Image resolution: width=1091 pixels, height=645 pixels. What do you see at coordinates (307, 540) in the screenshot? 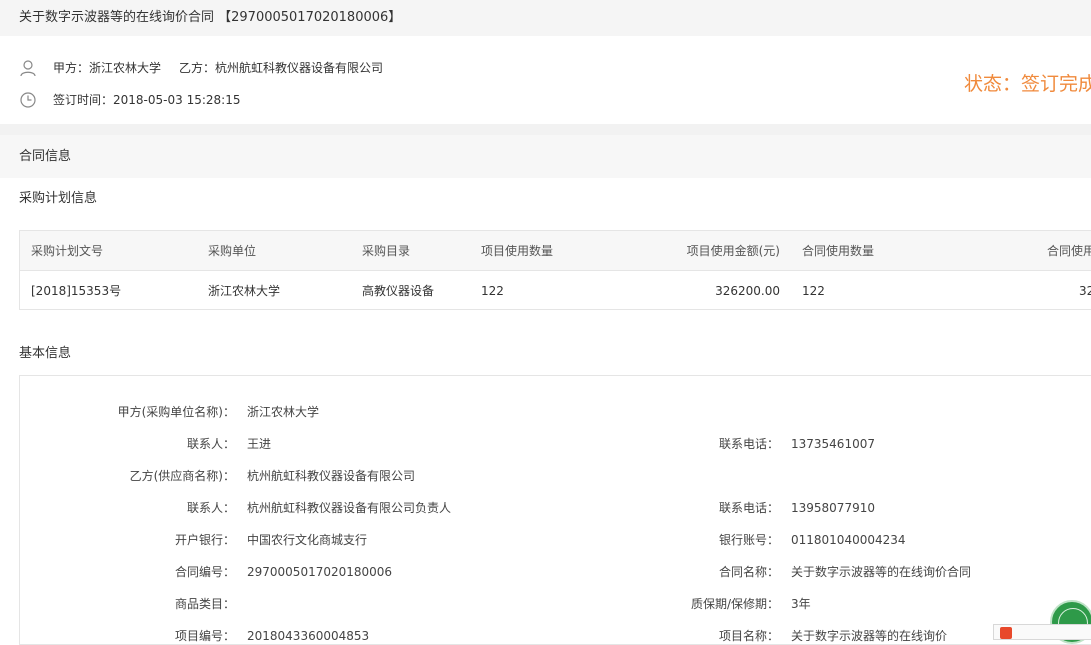
I see `field-value: 中国农行文化商城支行` at bounding box center [307, 540].